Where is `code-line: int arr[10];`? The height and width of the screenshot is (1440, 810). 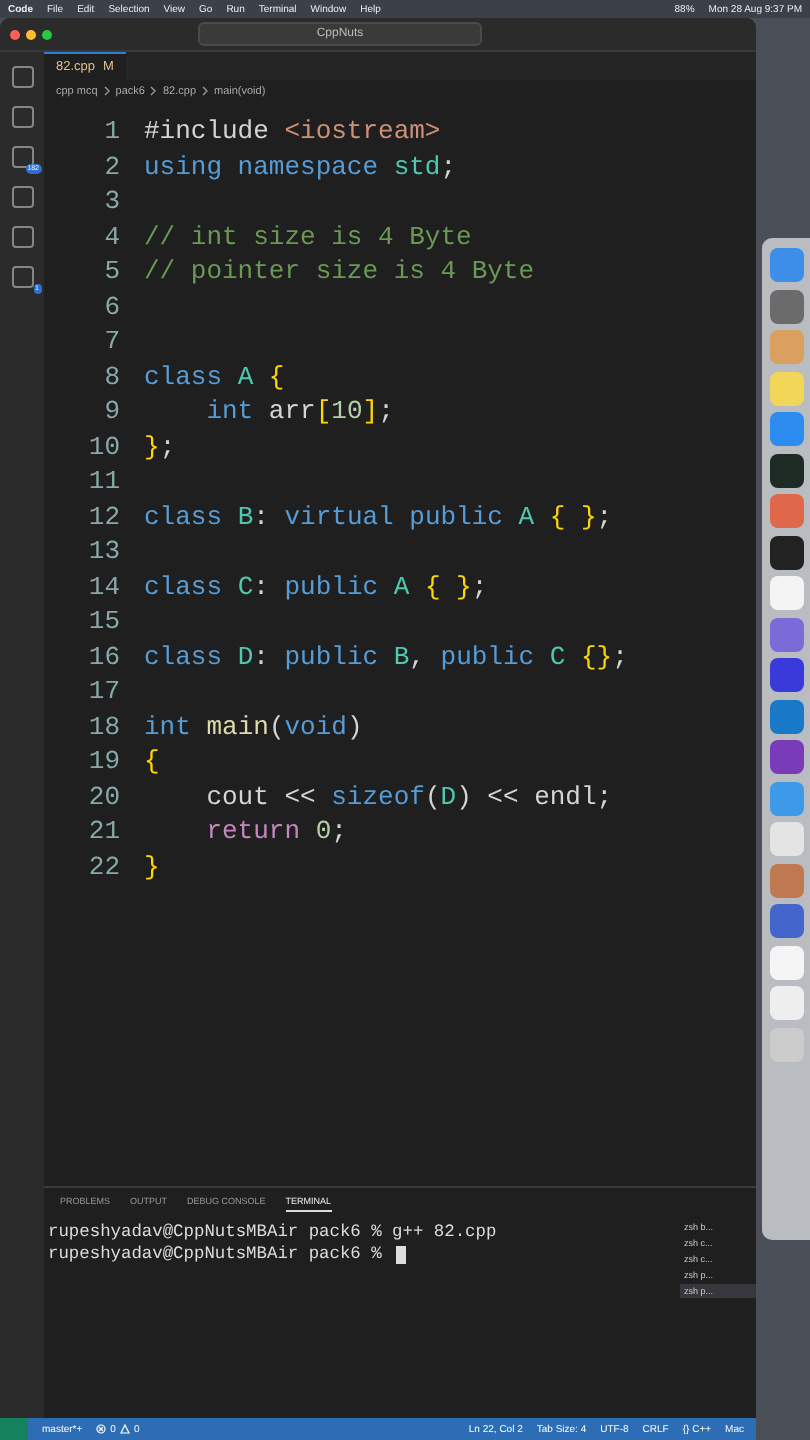 code-line: int arr[10]; is located at coordinates (299, 411).